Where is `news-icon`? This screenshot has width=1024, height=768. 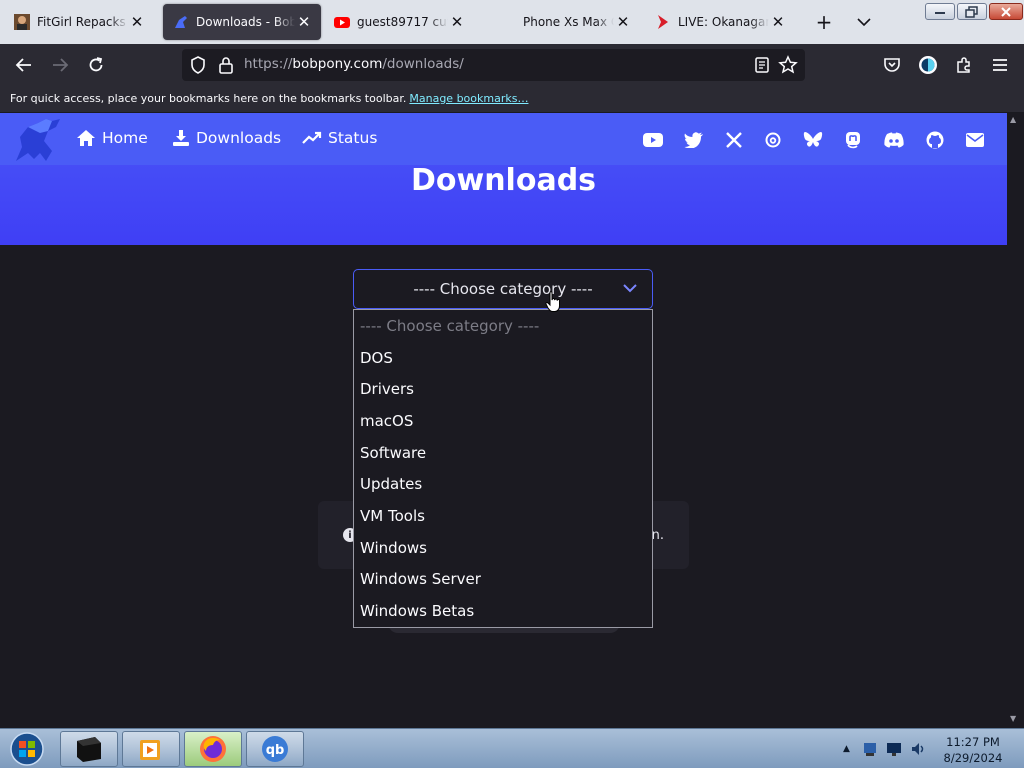 news-icon is located at coordinates (663, 22).